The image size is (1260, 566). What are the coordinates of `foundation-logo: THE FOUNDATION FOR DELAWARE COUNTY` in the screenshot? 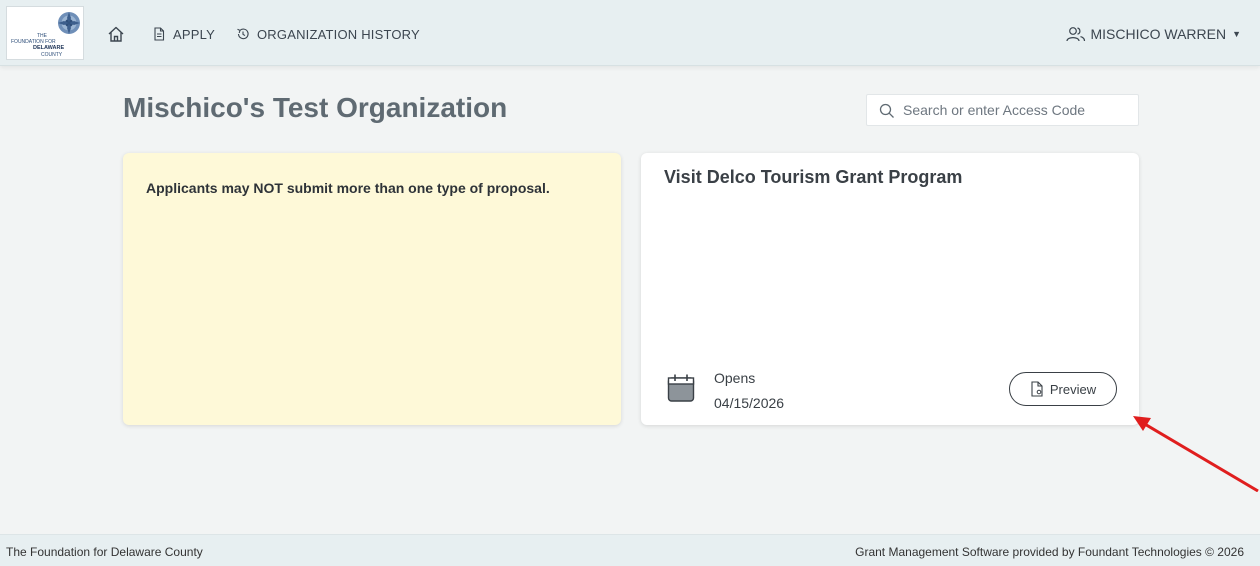 It's located at (45, 33).